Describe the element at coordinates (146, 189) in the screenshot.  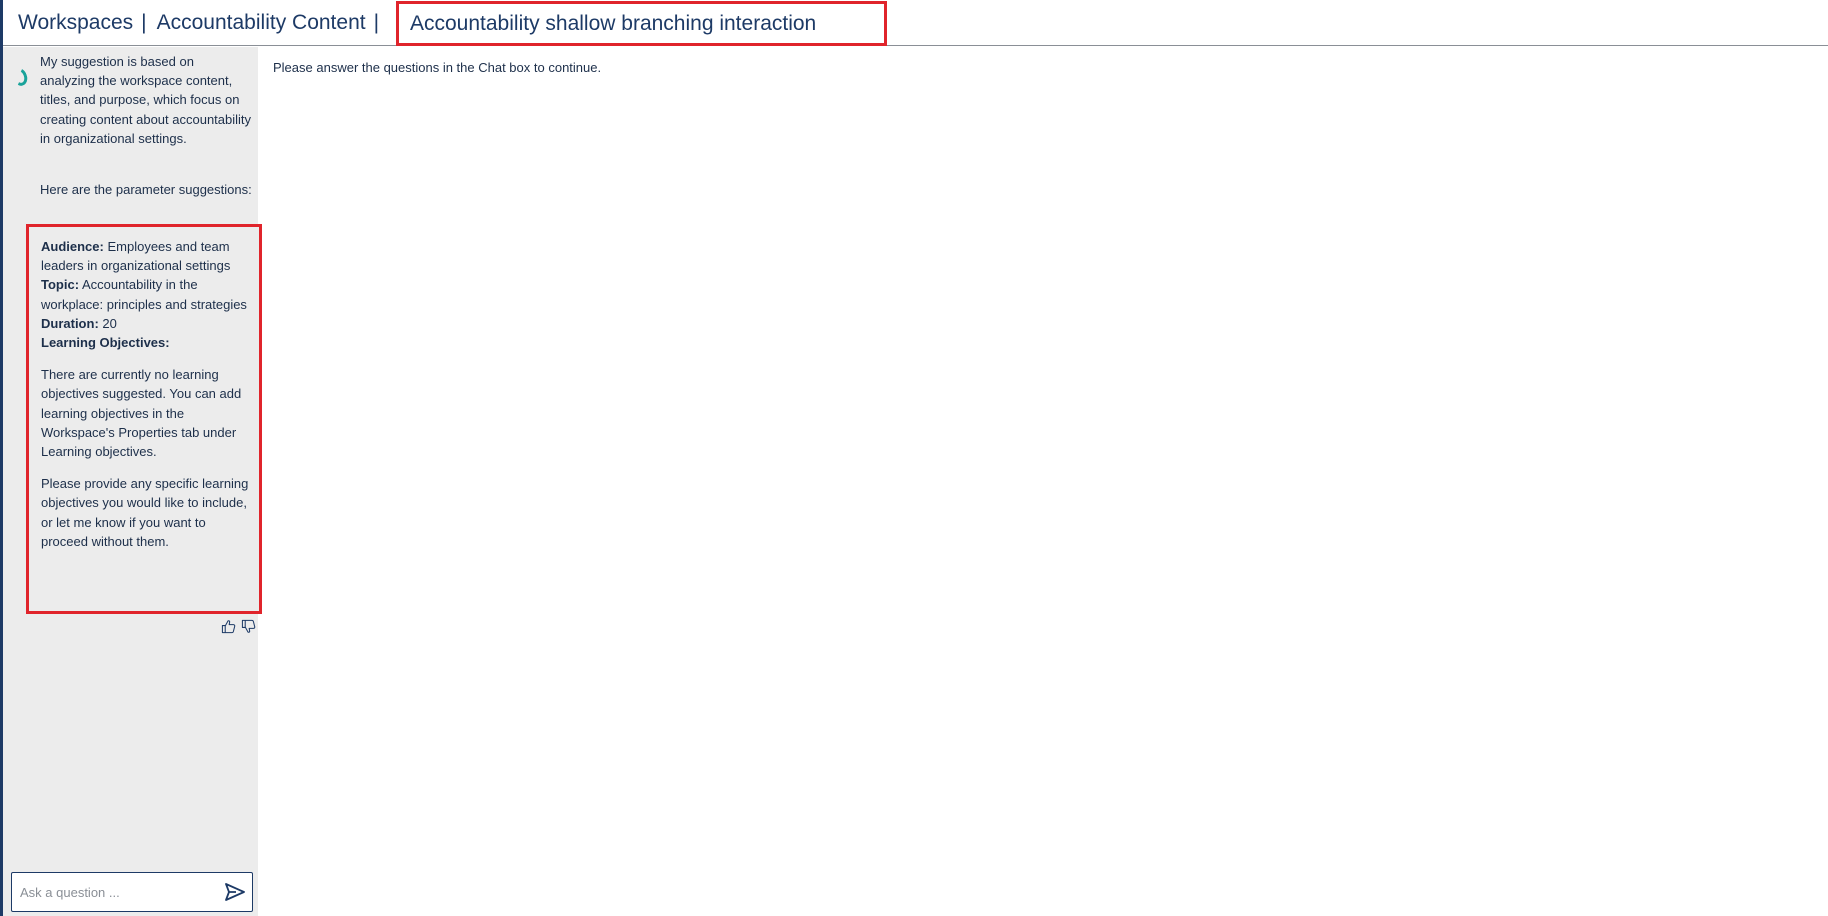
I see `chat-message-intro: Here are the parameter suggestions:` at that location.